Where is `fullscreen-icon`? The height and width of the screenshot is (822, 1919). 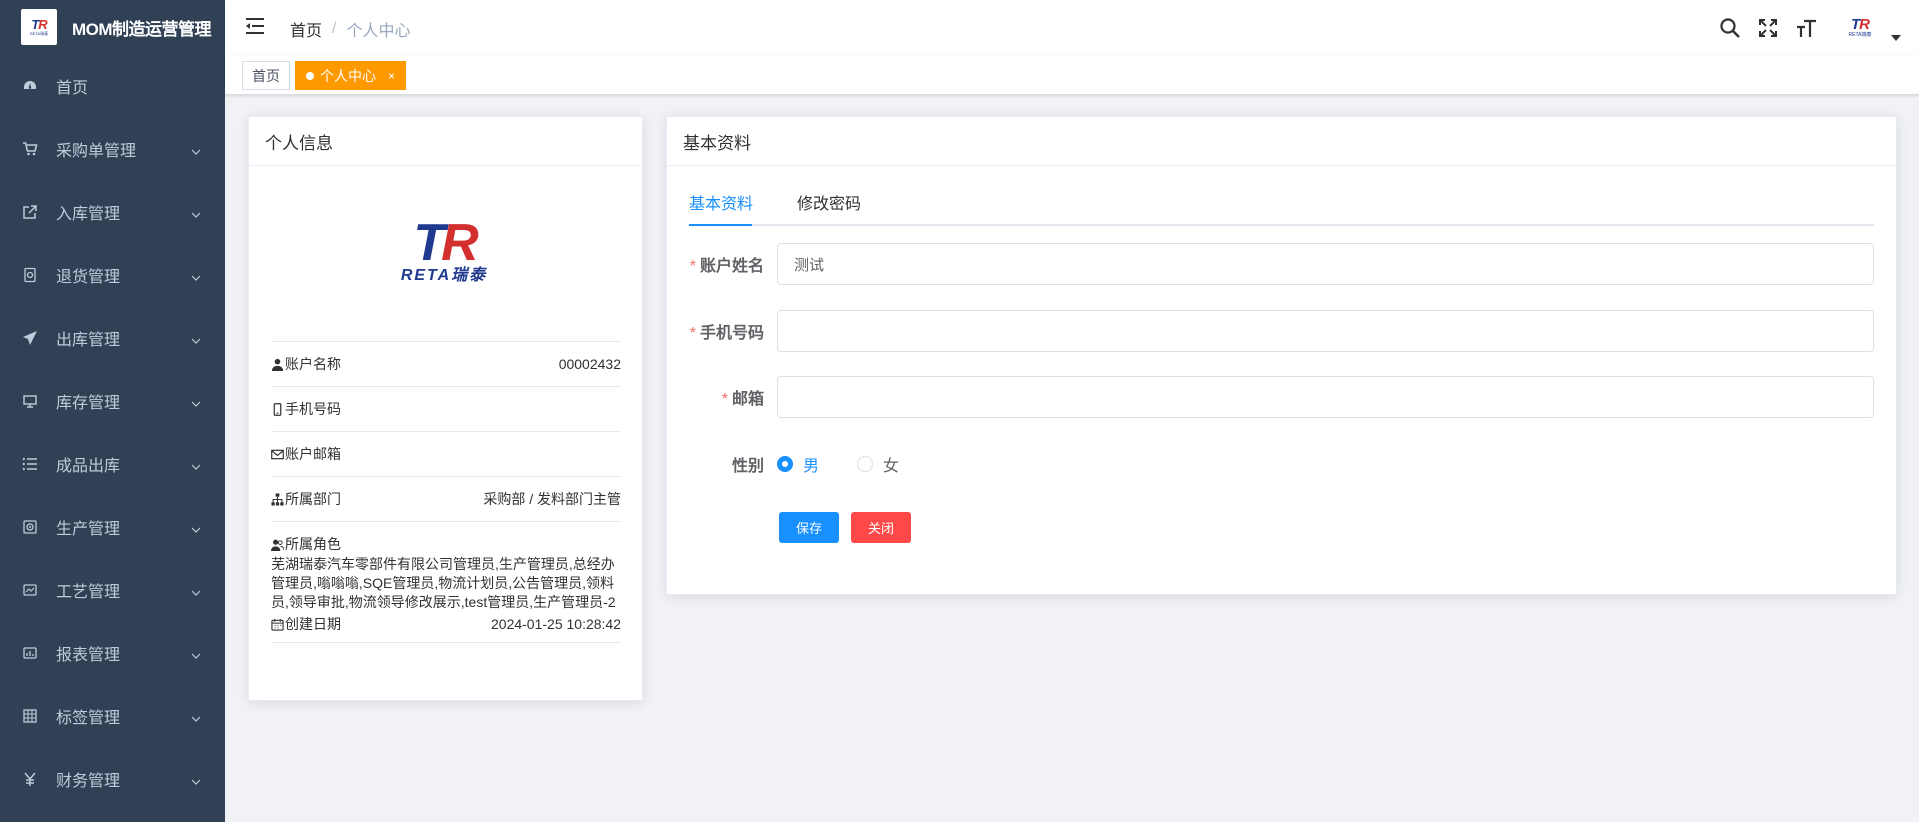 fullscreen-icon is located at coordinates (1768, 27).